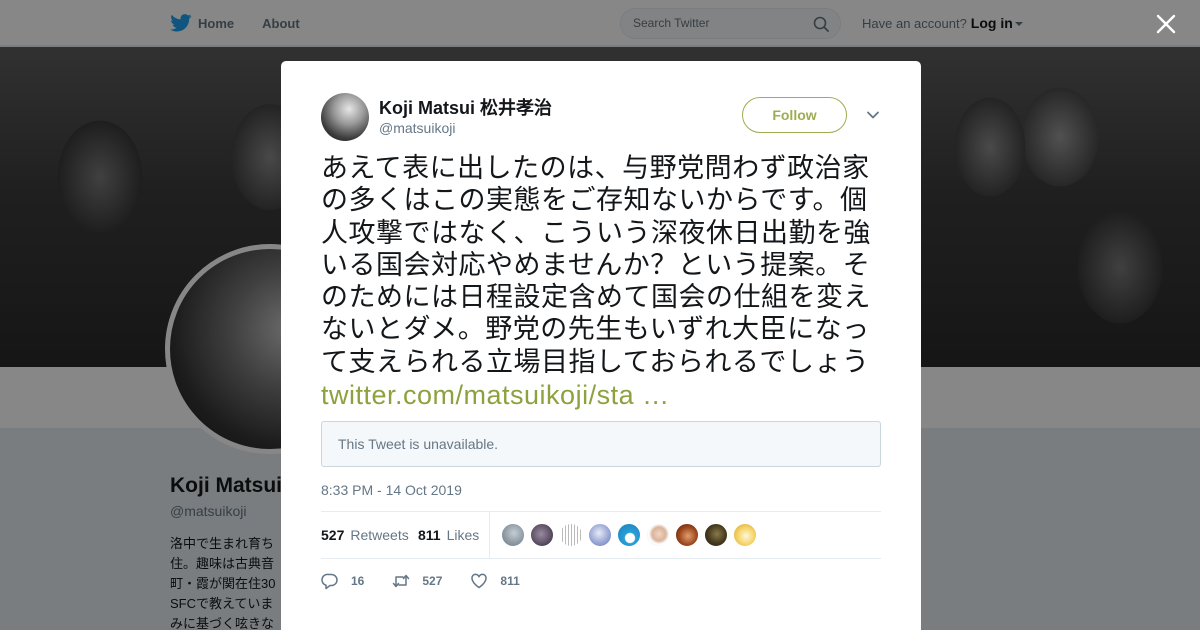 Image resolution: width=1200 pixels, height=630 pixels. Describe the element at coordinates (489, 535) in the screenshot. I see `stats-divider` at that location.